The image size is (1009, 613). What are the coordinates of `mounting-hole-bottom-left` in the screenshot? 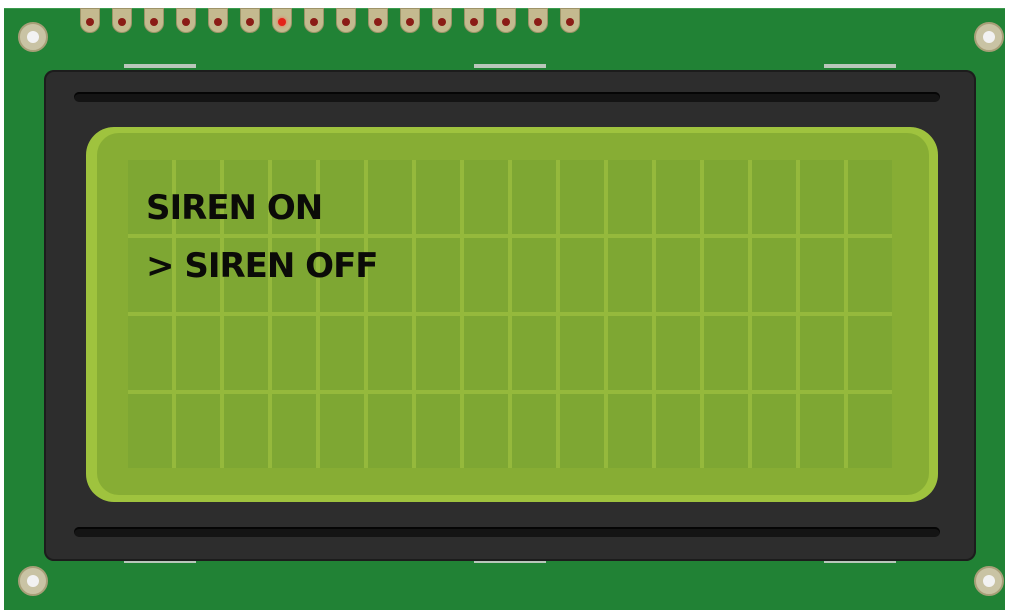 It's located at (33, 581).